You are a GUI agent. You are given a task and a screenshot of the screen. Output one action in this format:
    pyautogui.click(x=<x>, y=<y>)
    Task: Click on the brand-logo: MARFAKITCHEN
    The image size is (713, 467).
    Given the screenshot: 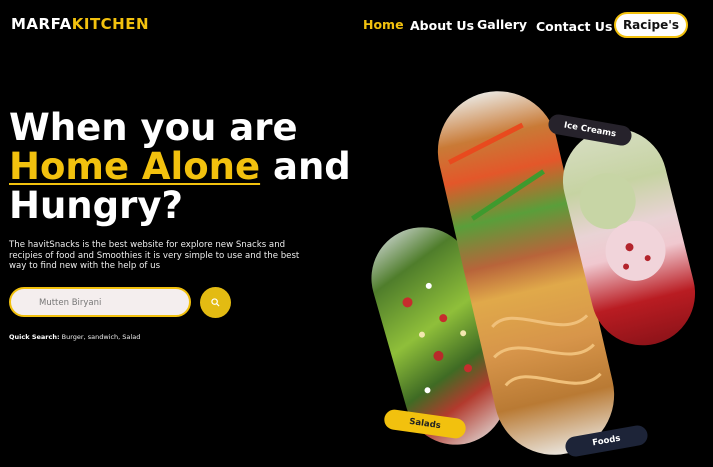 What is the action you would take?
    pyautogui.click(x=80, y=24)
    